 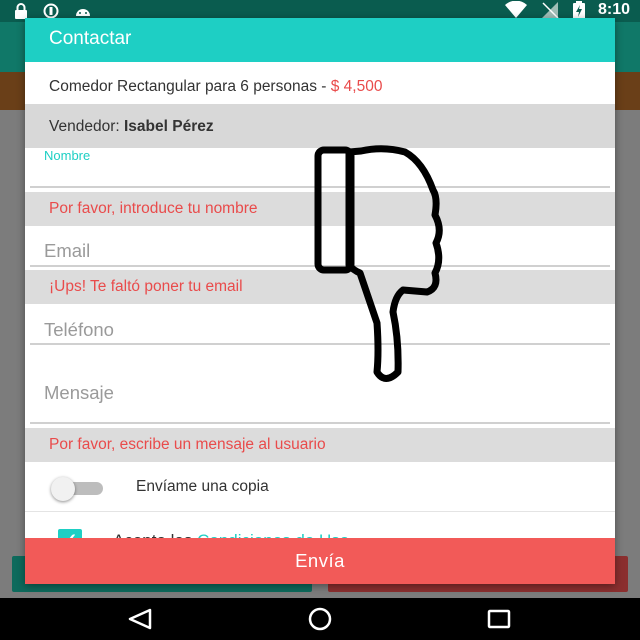 I want to click on home-button, so click(x=320, y=619).